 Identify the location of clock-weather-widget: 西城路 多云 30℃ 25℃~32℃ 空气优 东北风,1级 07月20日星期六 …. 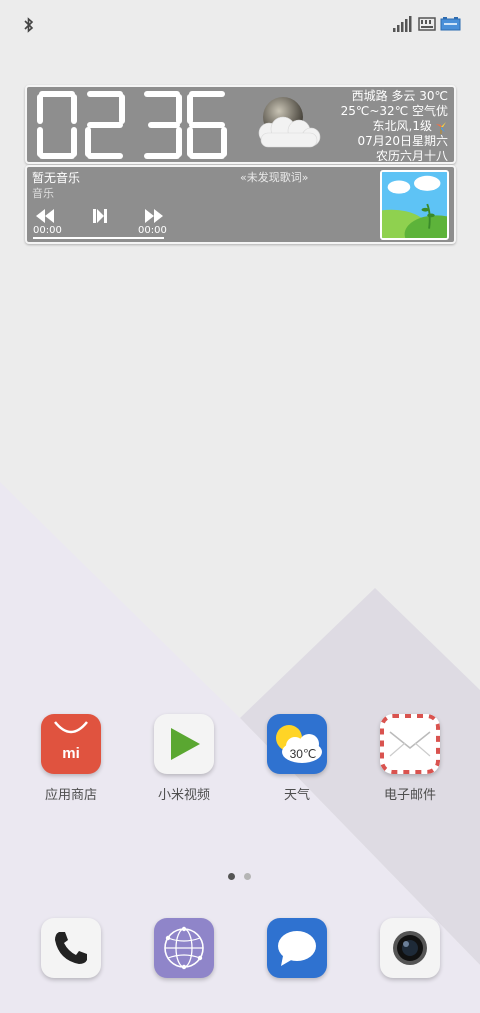
(240, 124).